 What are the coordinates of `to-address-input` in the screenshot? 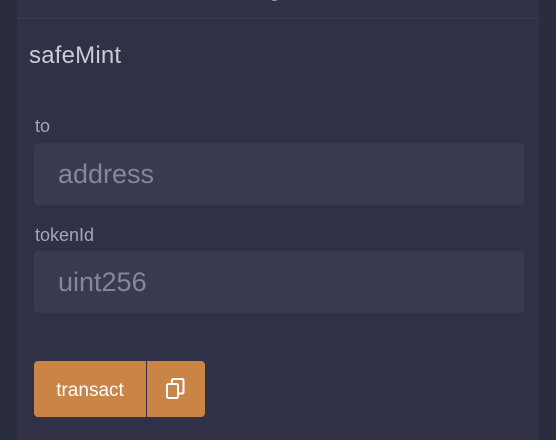 It's located at (279, 174).